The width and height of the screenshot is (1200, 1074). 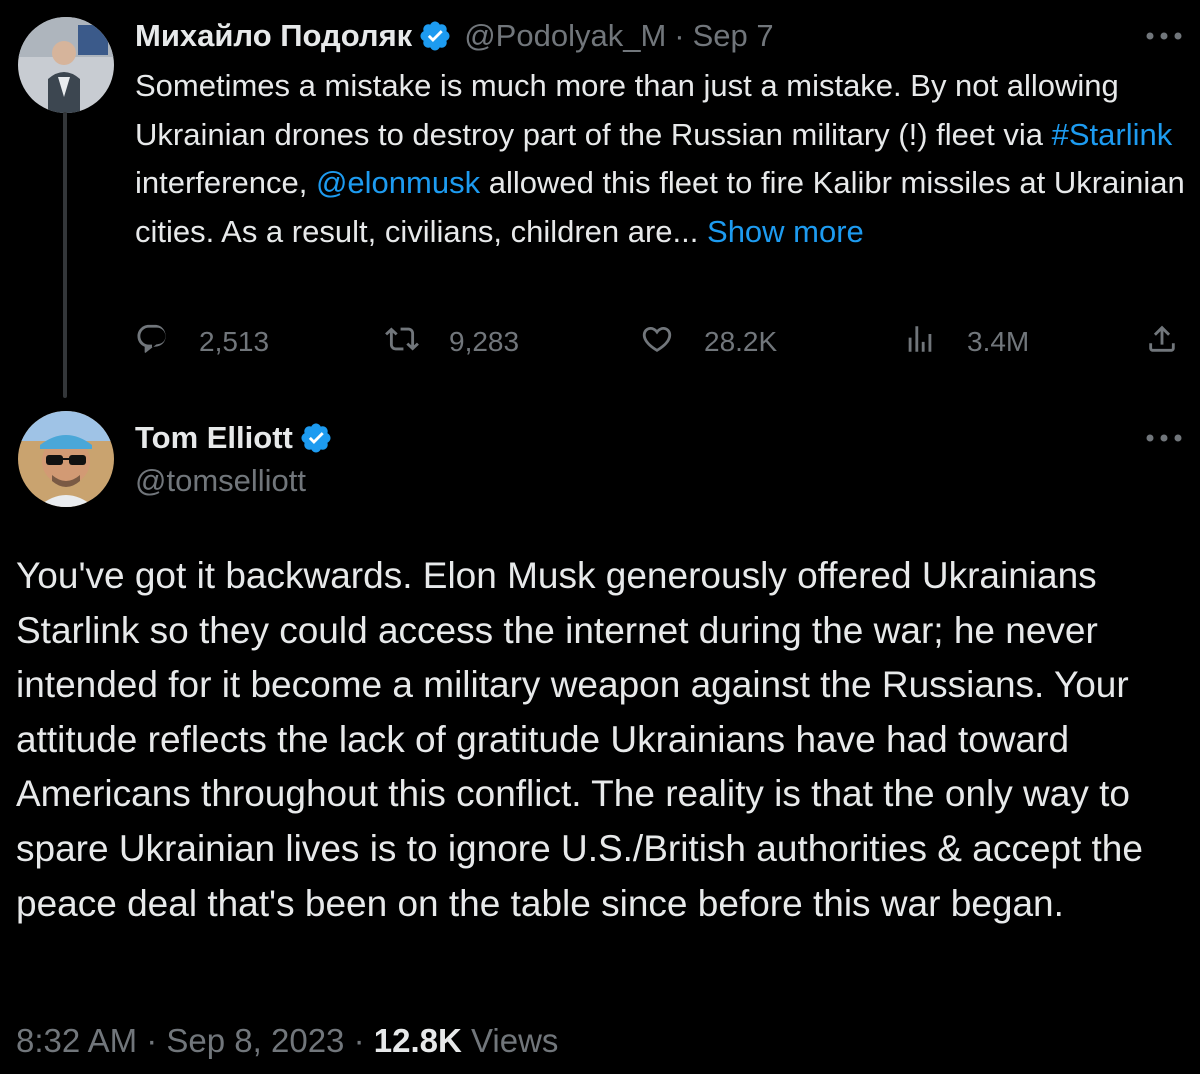 I want to click on tweet1-author-name: Михайло Подоляк, so click(x=273, y=36).